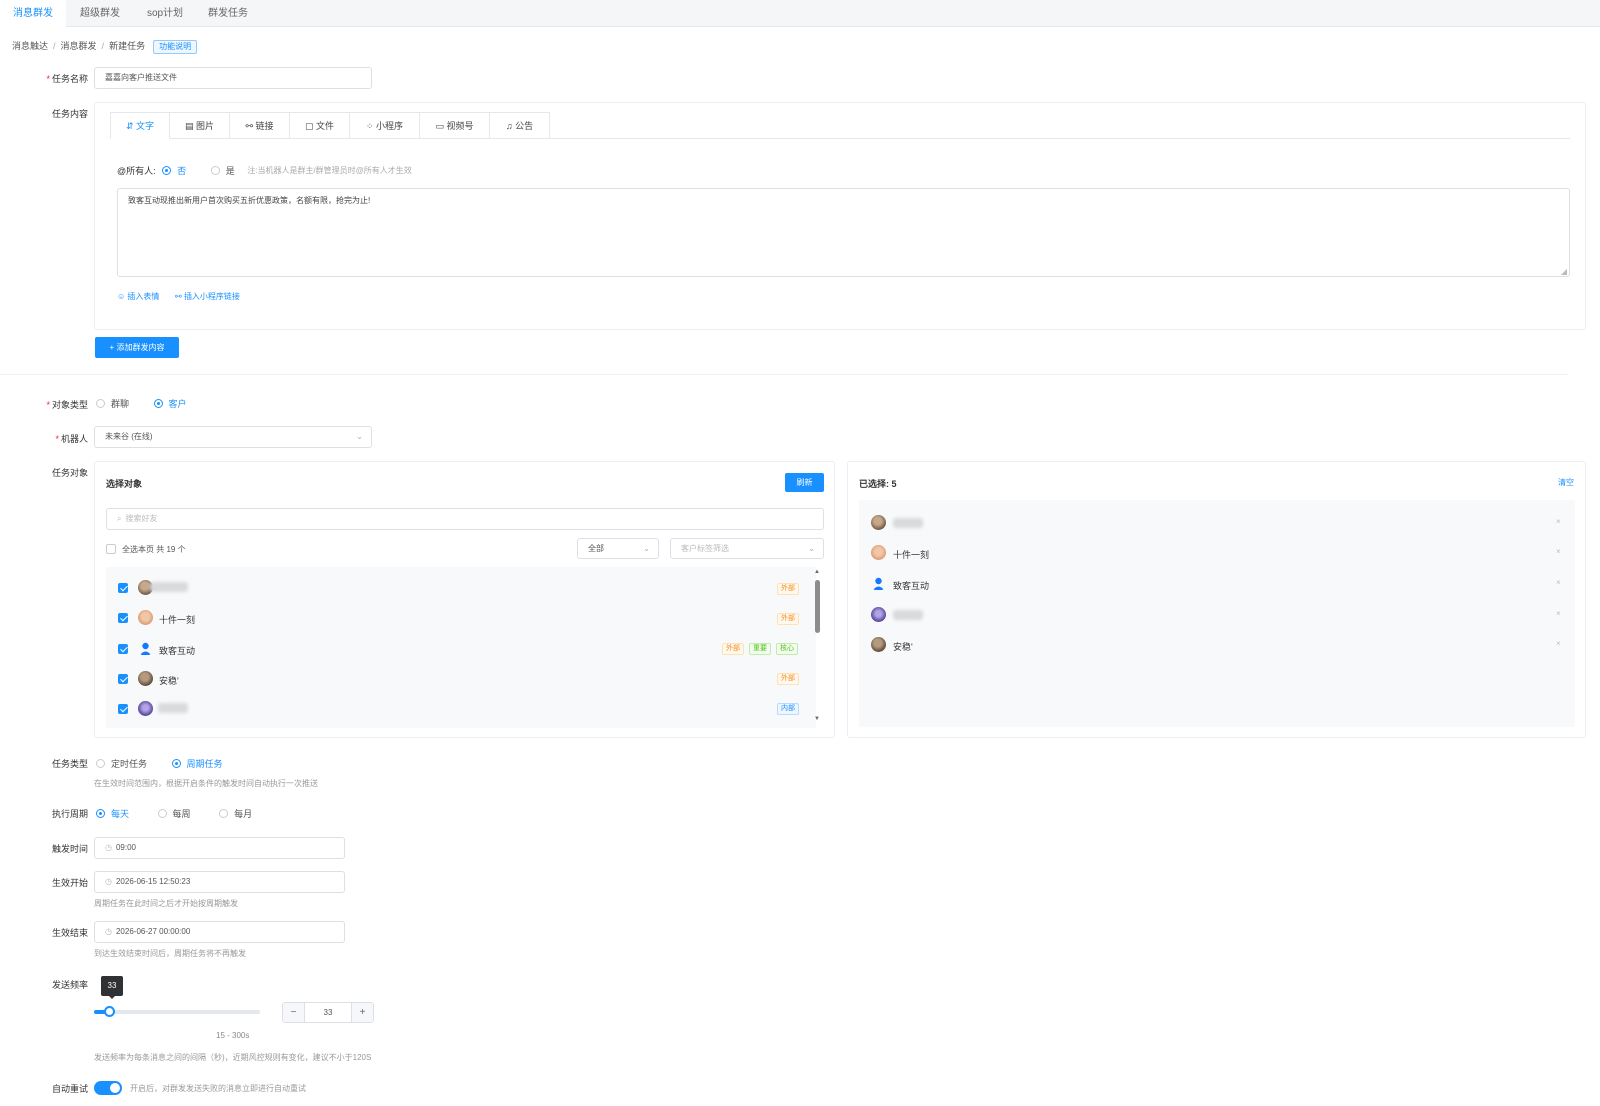  I want to click on scroll-up-icon: ▲, so click(817, 572).